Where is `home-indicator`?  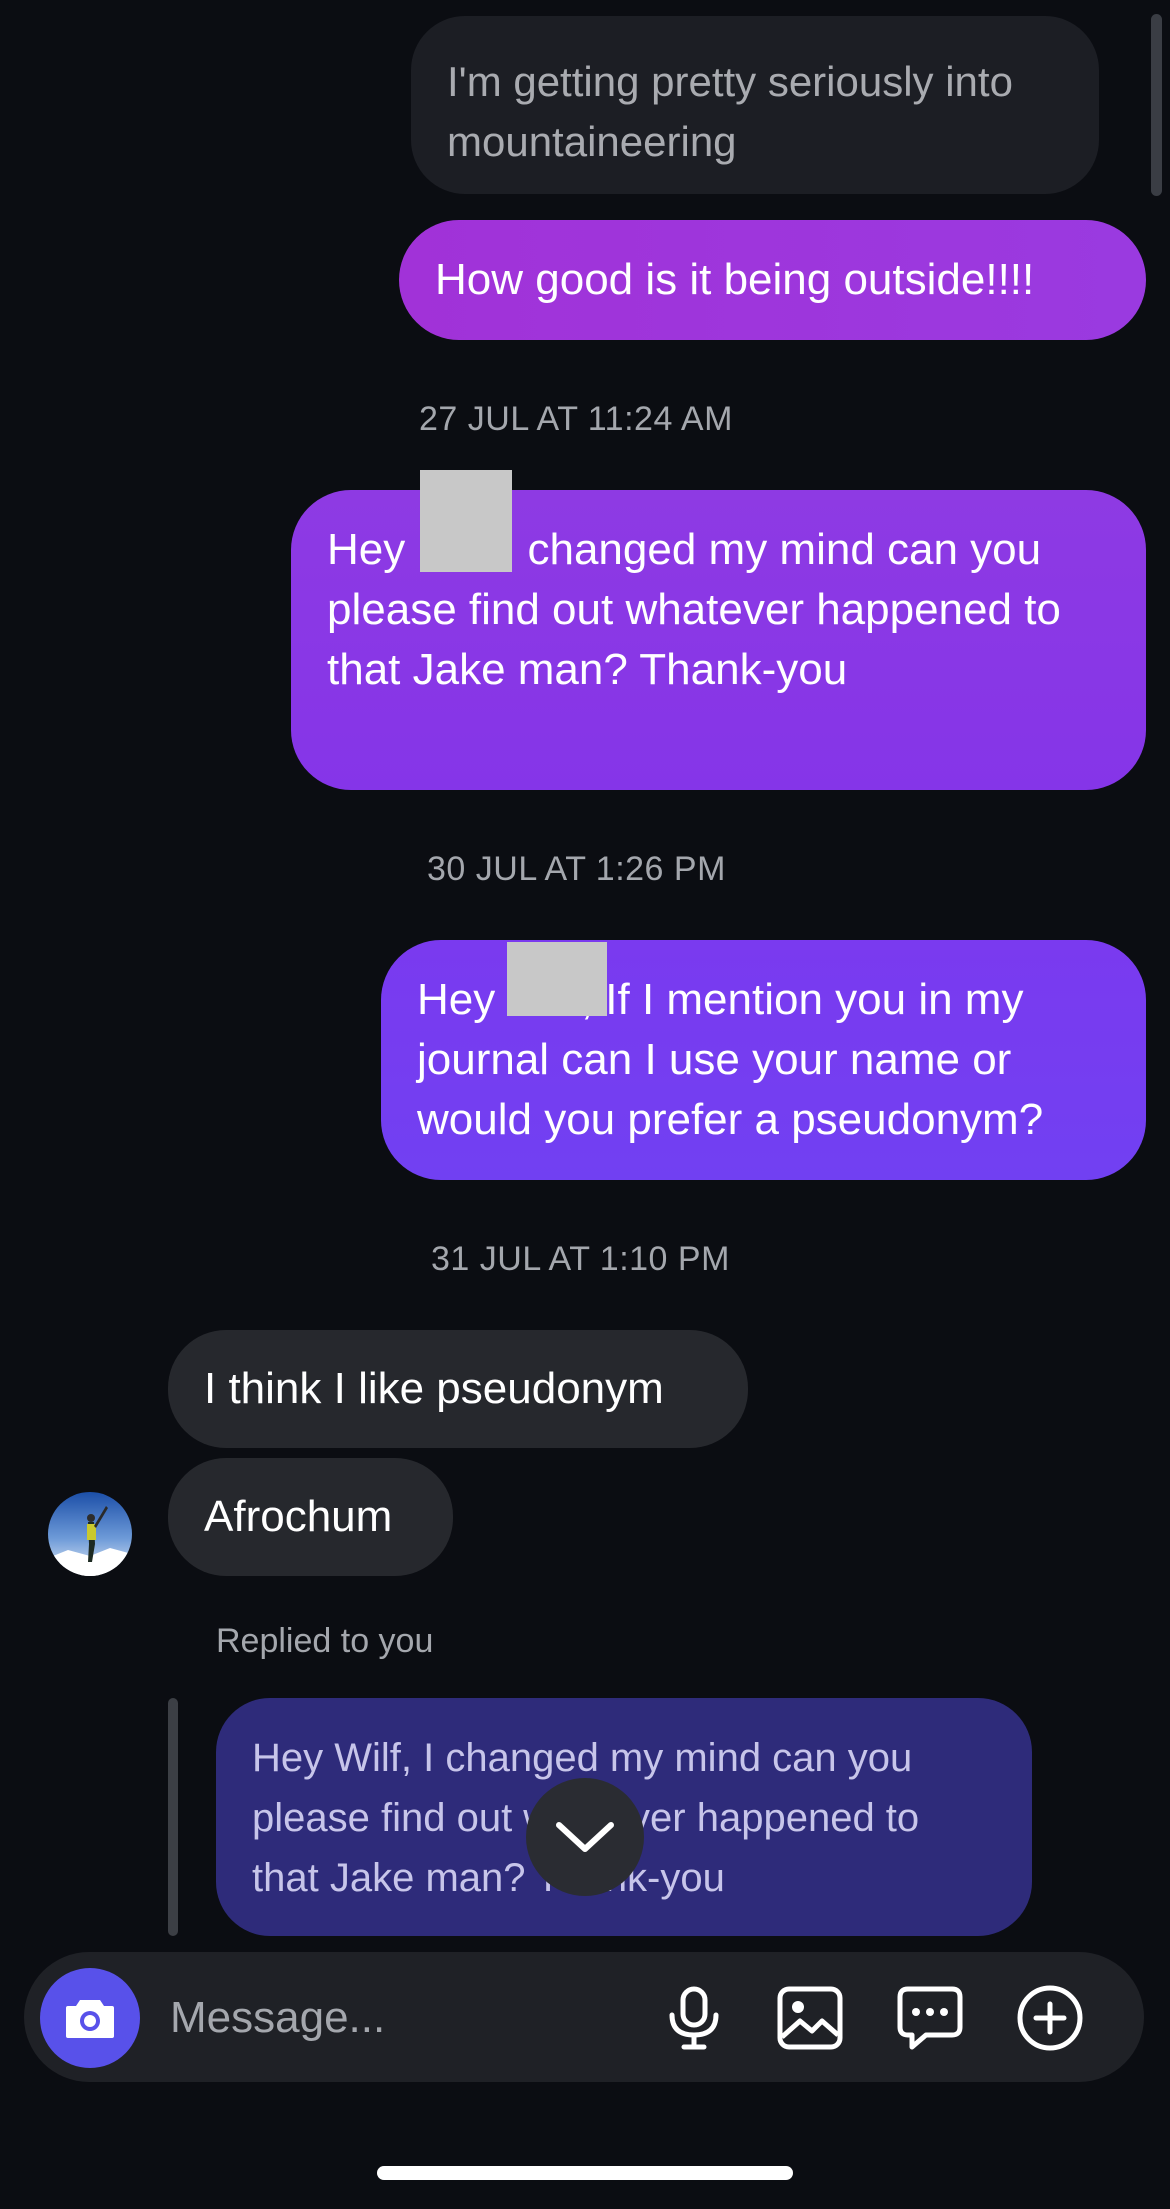
home-indicator is located at coordinates (585, 2173).